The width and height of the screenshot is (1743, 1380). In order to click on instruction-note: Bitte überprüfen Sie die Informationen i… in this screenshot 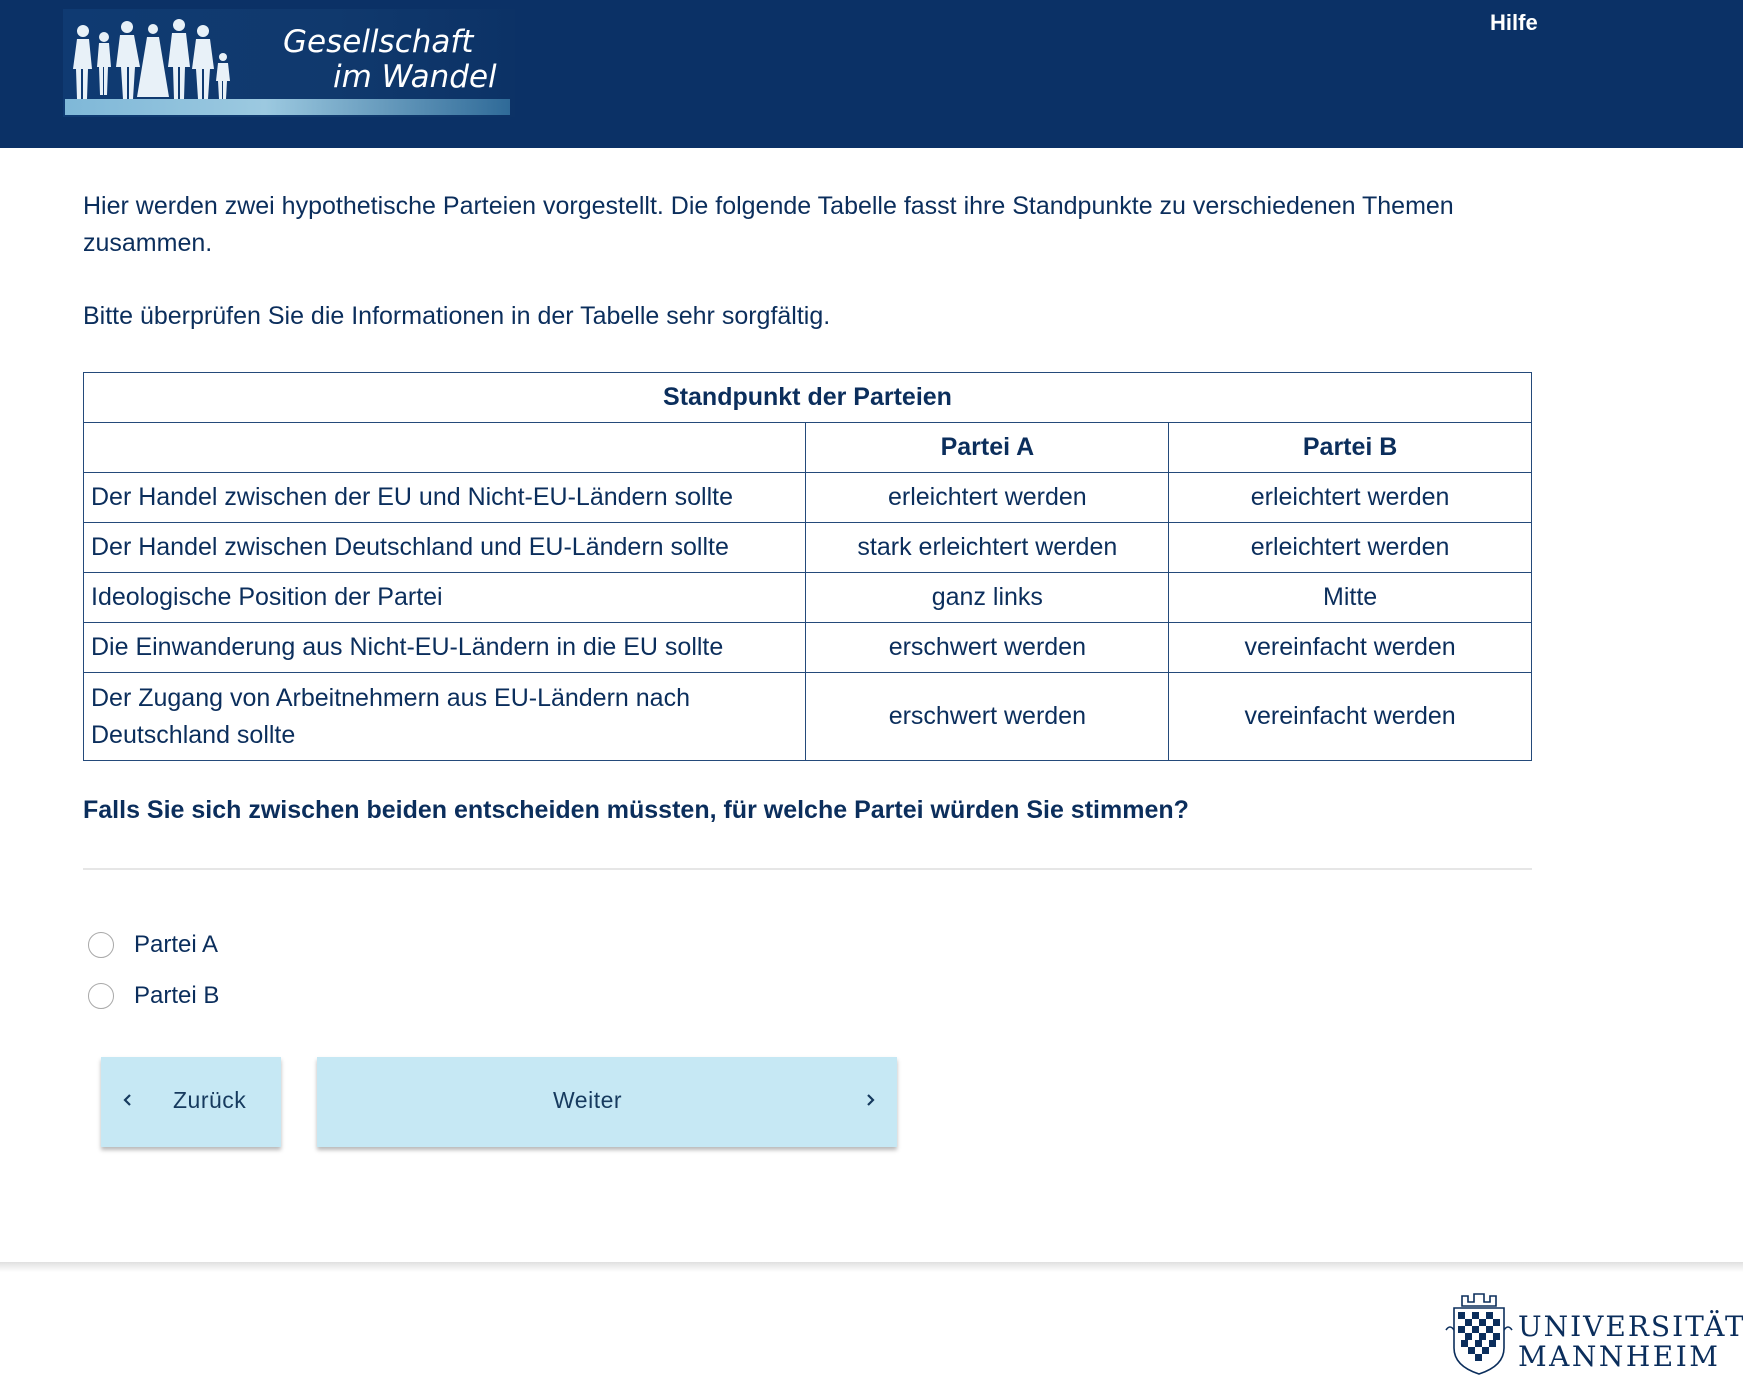, I will do `click(457, 316)`.